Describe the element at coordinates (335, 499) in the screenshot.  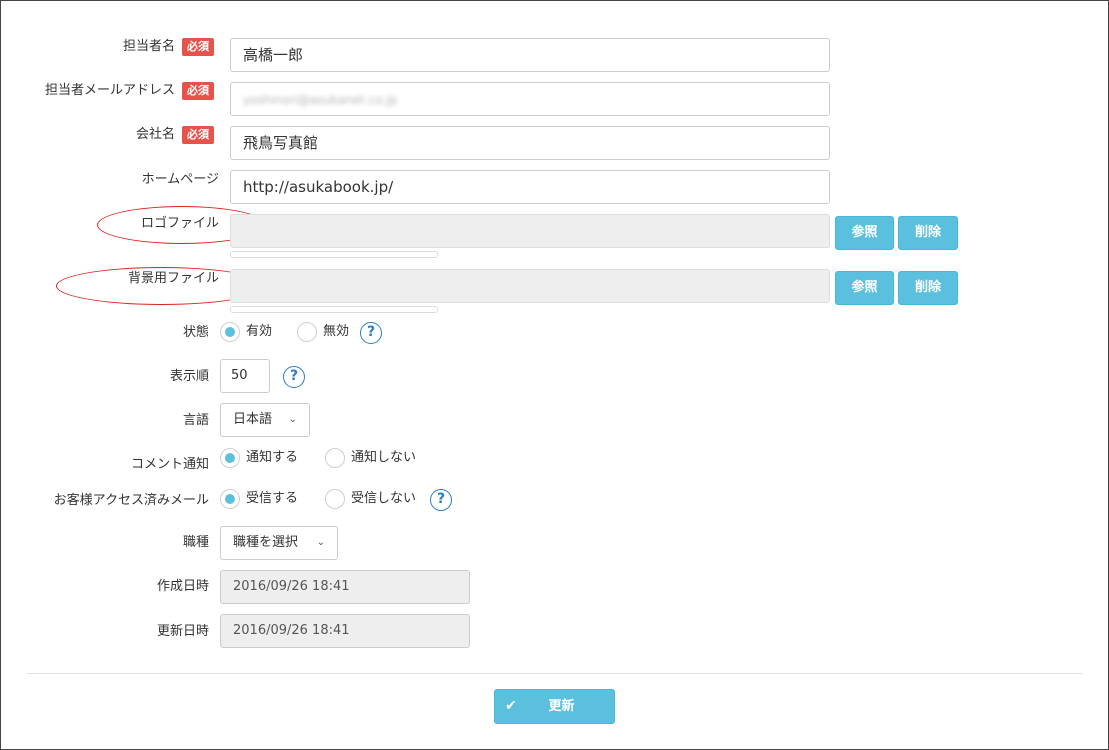
I see `access-mail-radio-off` at that location.